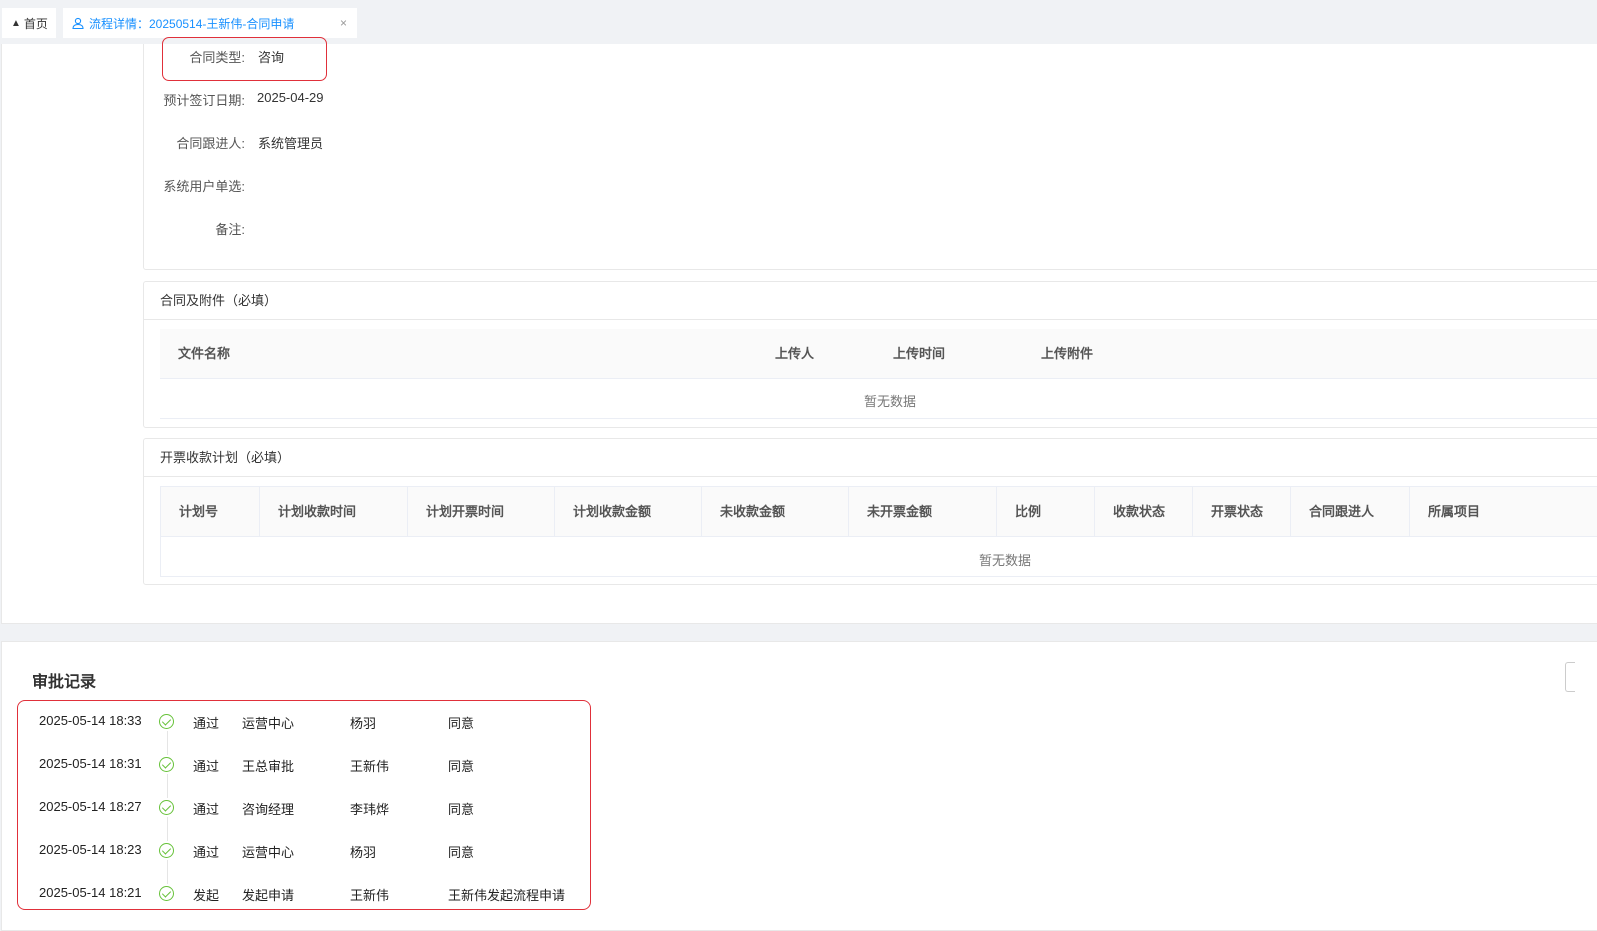 The width and height of the screenshot is (1597, 931). Describe the element at coordinates (78, 23) in the screenshot. I see `user-icon` at that location.